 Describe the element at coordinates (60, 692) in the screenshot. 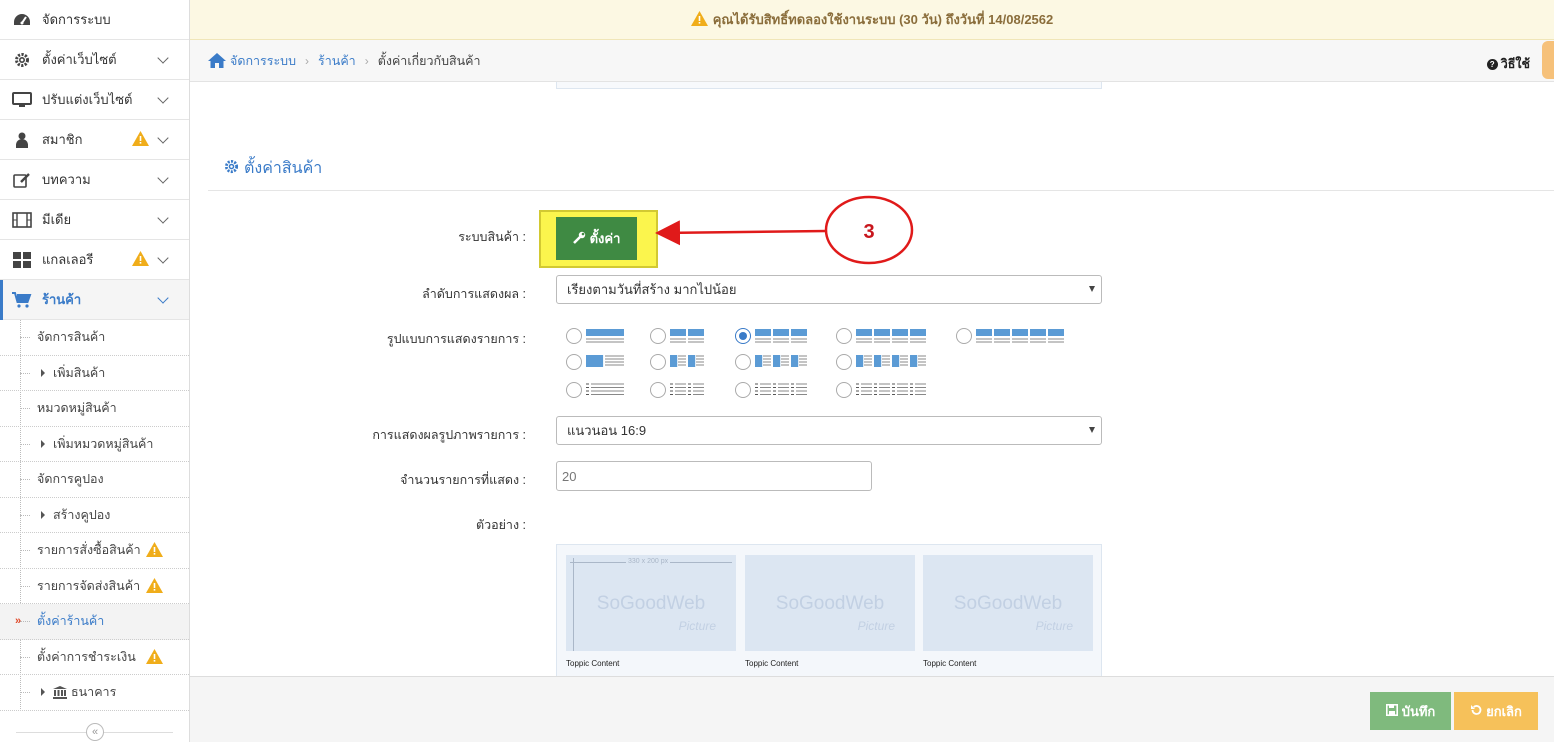

I see `bank-icon` at that location.